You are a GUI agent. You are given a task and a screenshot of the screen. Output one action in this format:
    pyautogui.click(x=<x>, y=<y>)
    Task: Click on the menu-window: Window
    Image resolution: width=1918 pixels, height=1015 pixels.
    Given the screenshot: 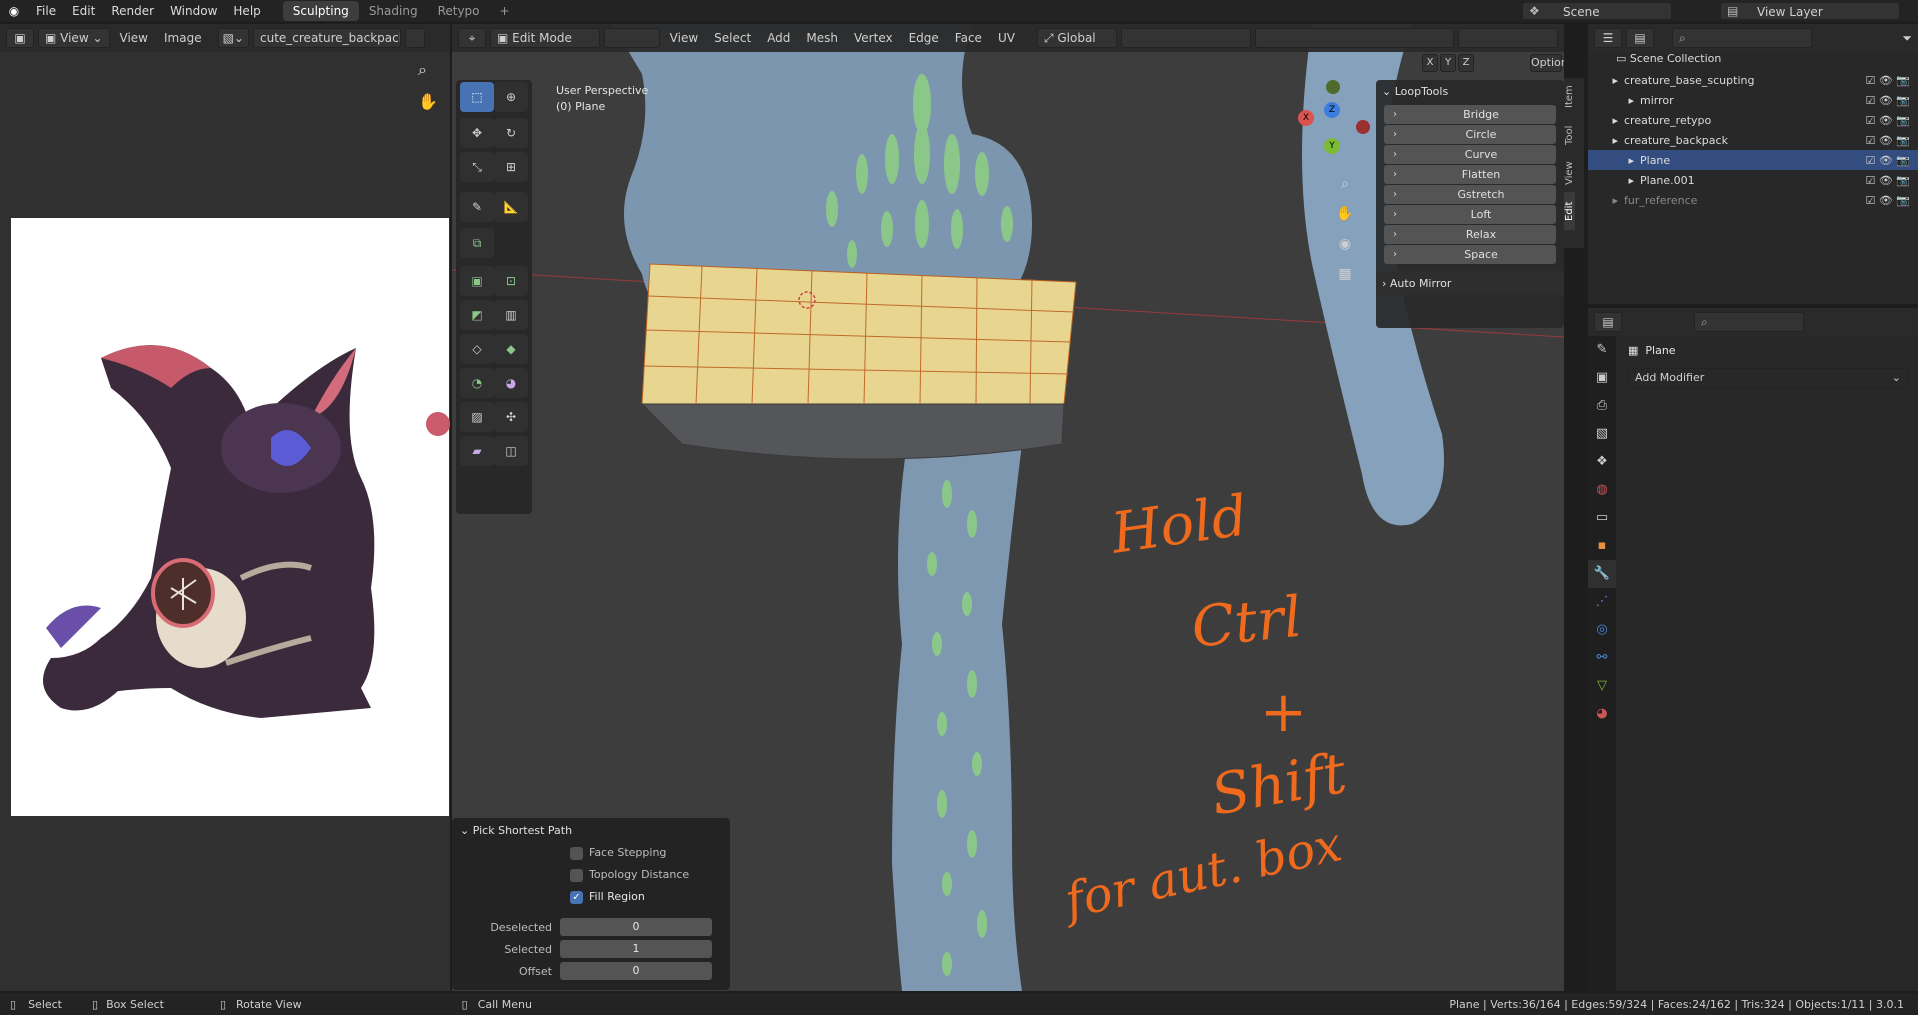 What is the action you would take?
    pyautogui.click(x=193, y=11)
    